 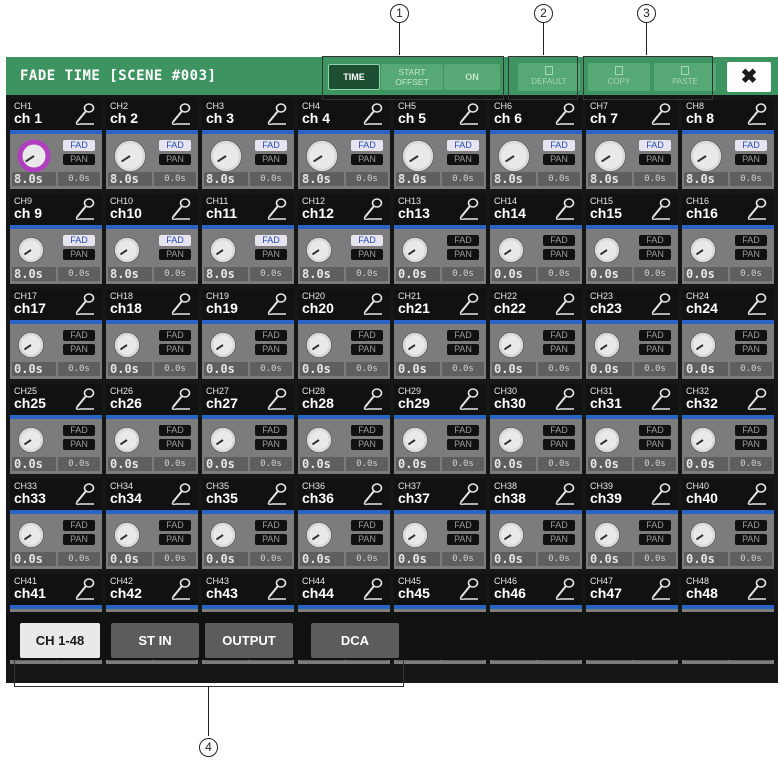 What do you see at coordinates (155, 640) in the screenshot?
I see `tab-st-in: ST IN` at bounding box center [155, 640].